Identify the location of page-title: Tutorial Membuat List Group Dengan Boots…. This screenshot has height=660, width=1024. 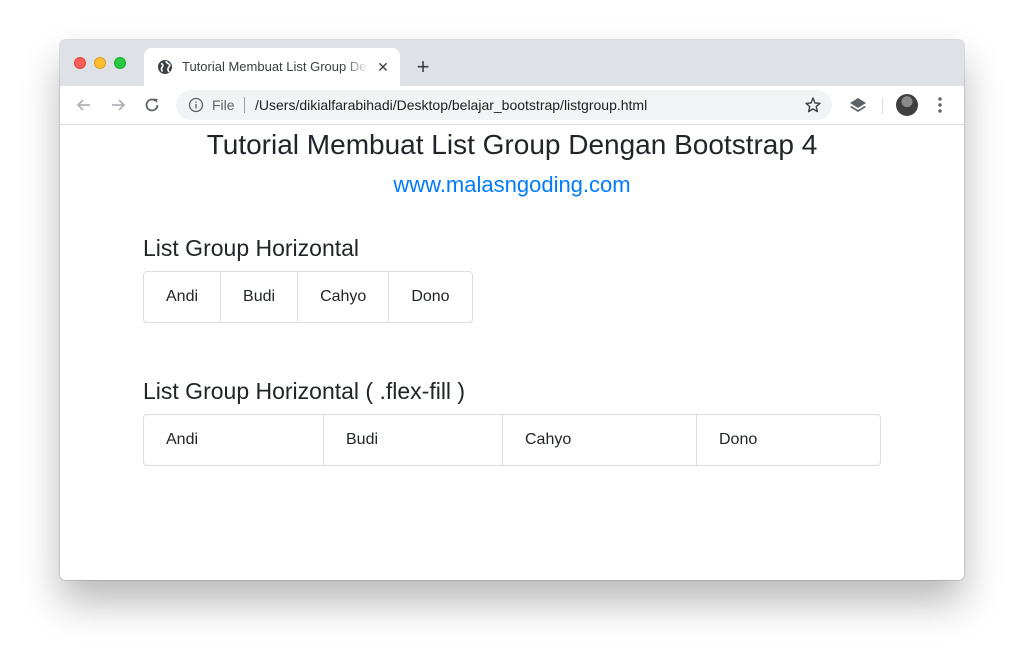
(512, 144).